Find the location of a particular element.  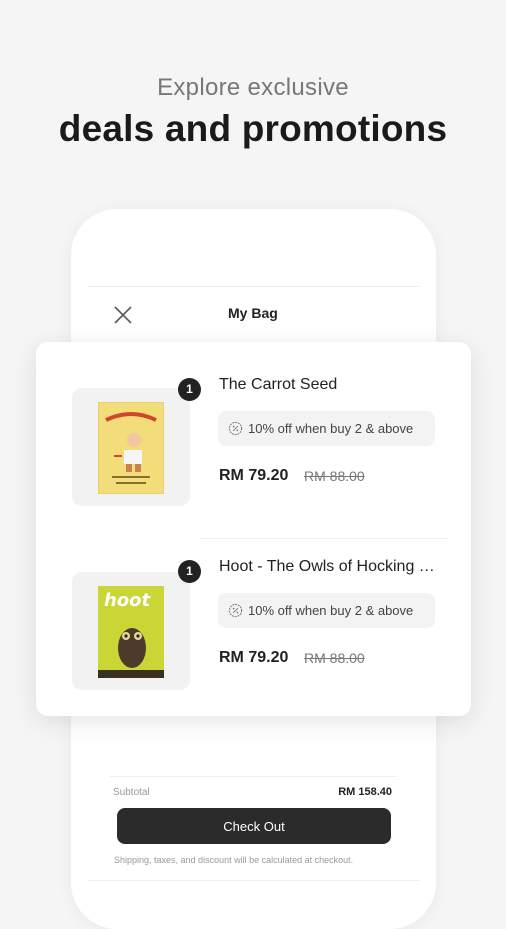

product-thumbnail: hoot is located at coordinates (131, 631).